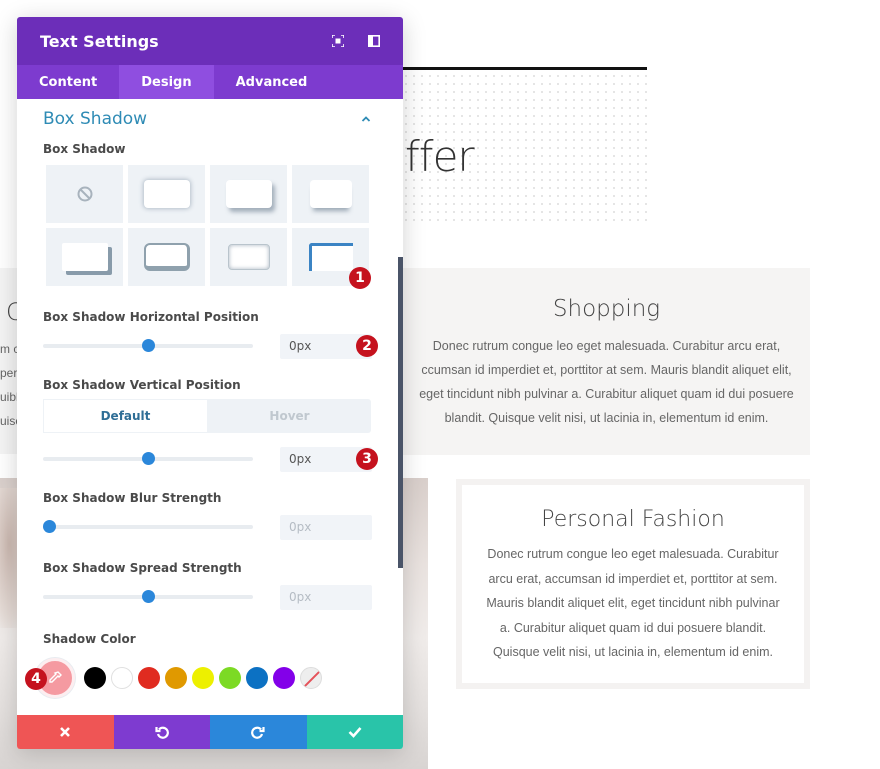  I want to click on preset-top-left-accent: 1, so click(331, 258).